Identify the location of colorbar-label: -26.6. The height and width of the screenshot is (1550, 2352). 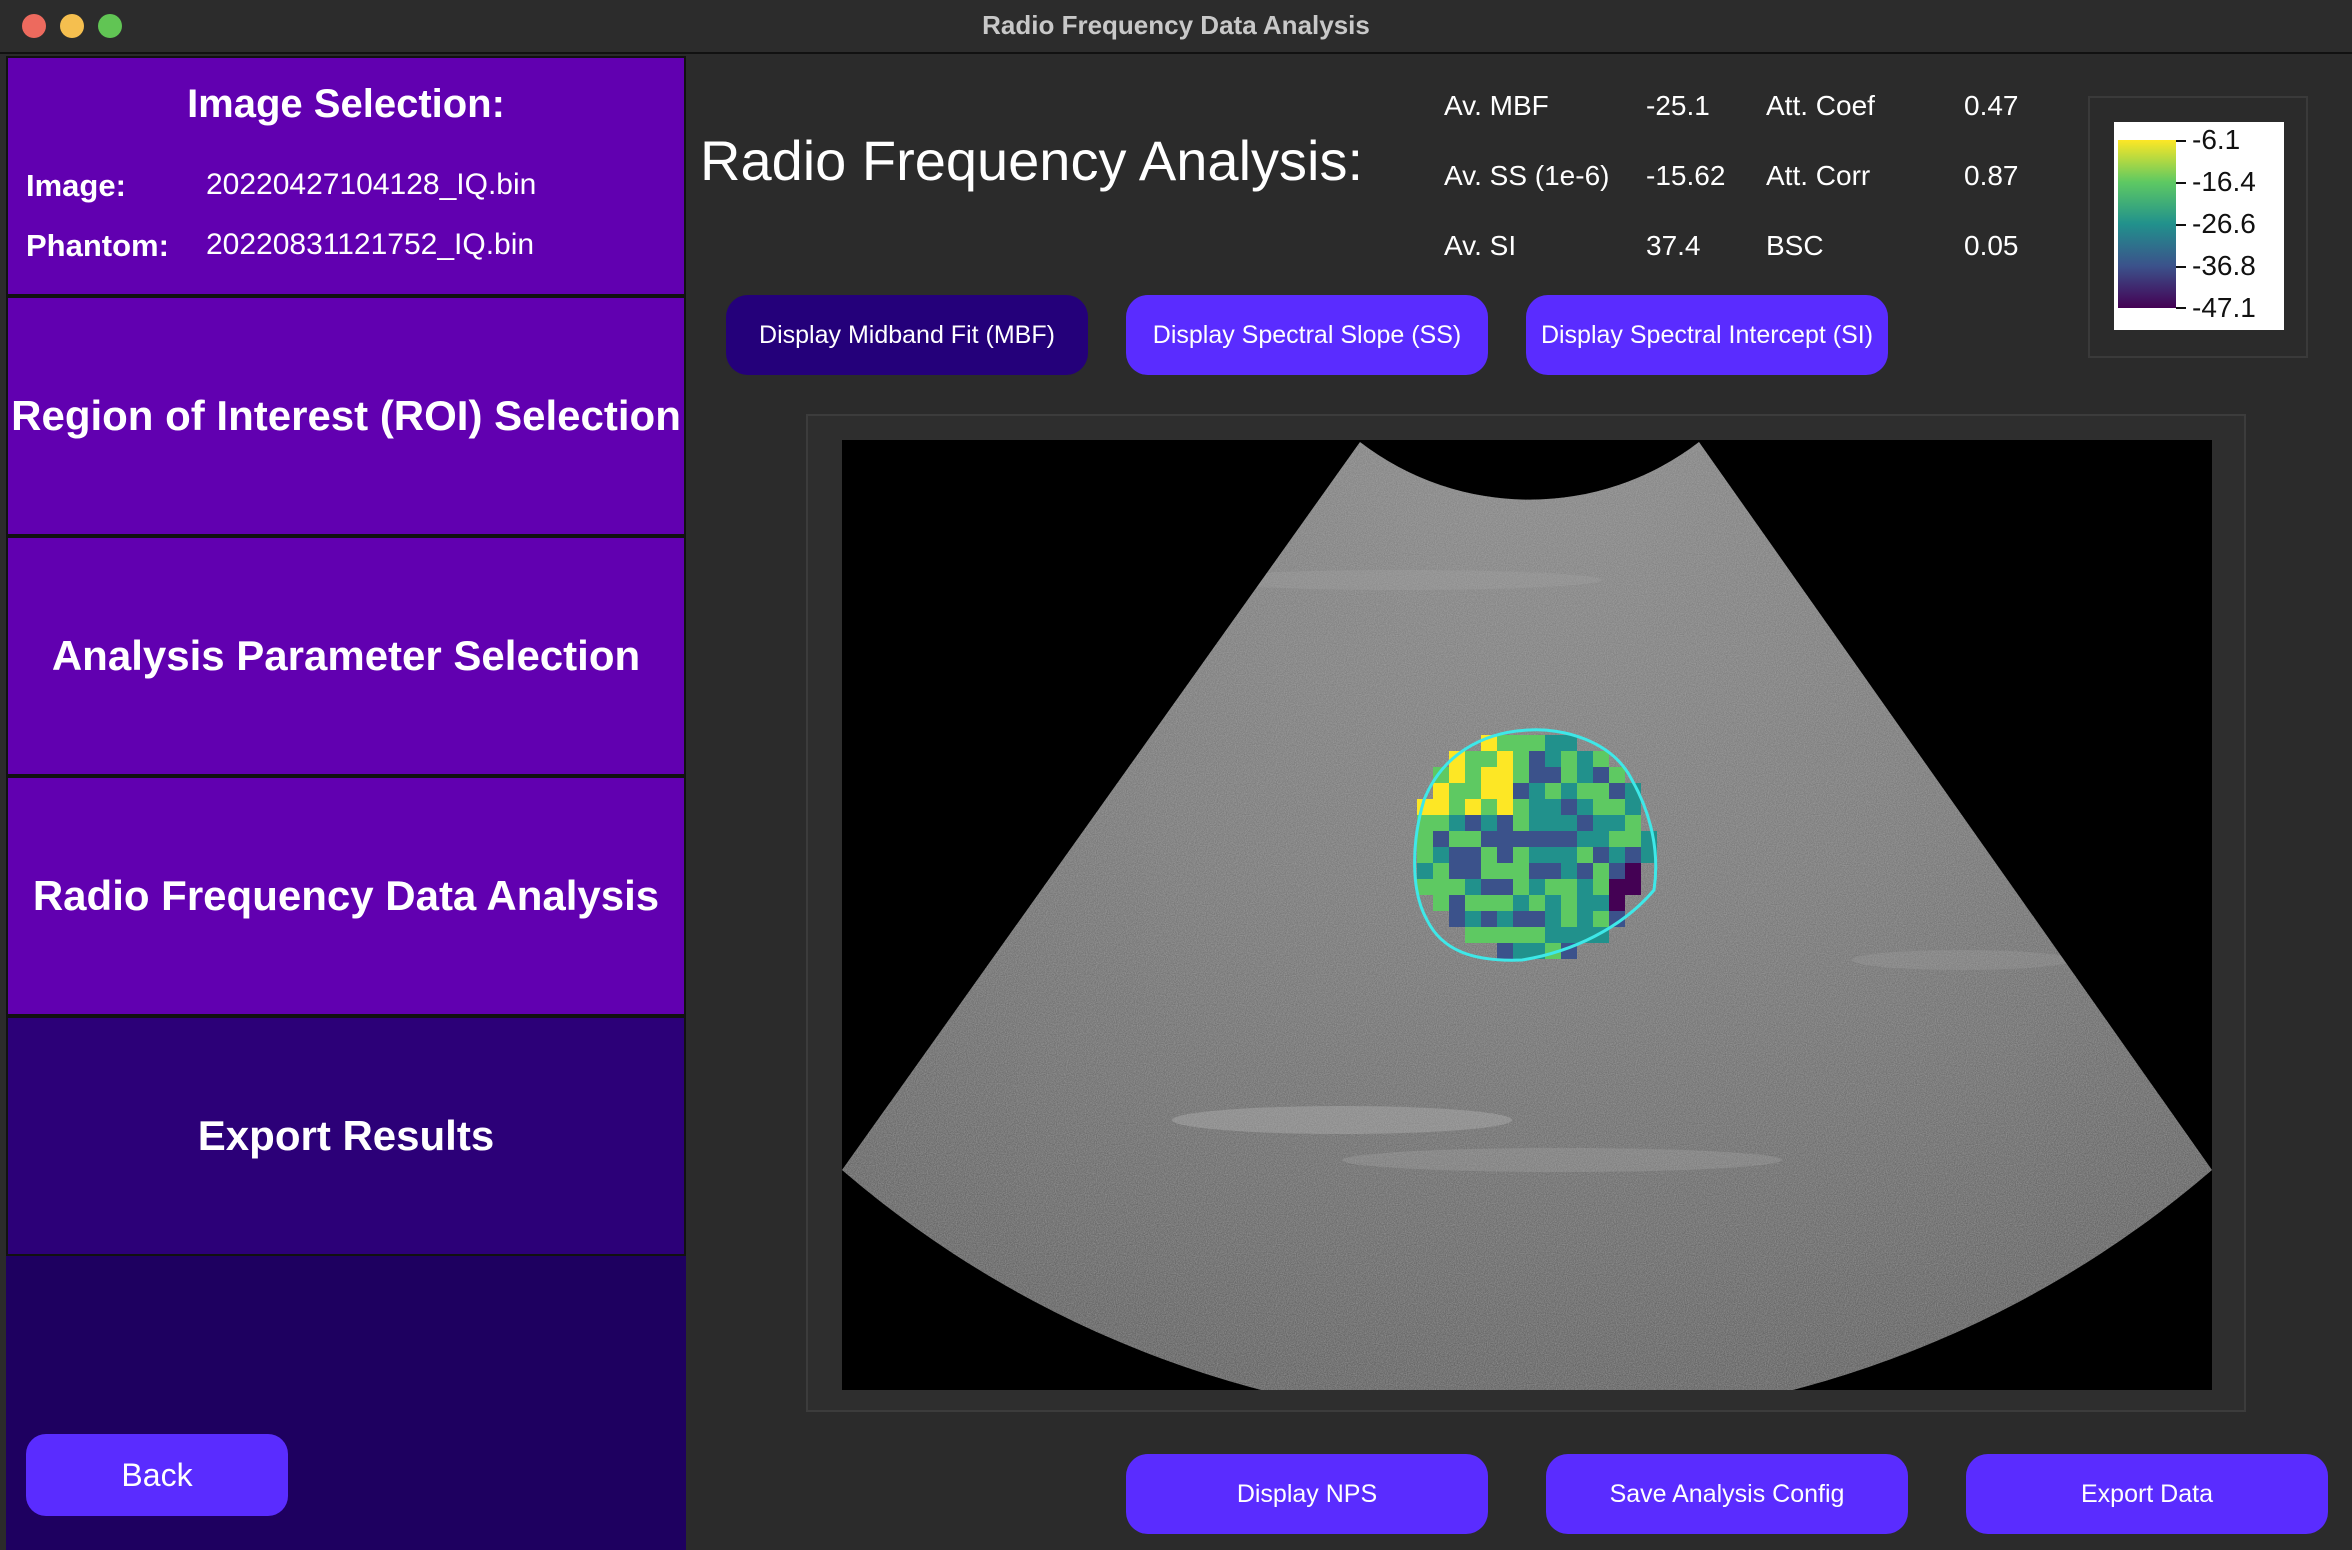
(2224, 223).